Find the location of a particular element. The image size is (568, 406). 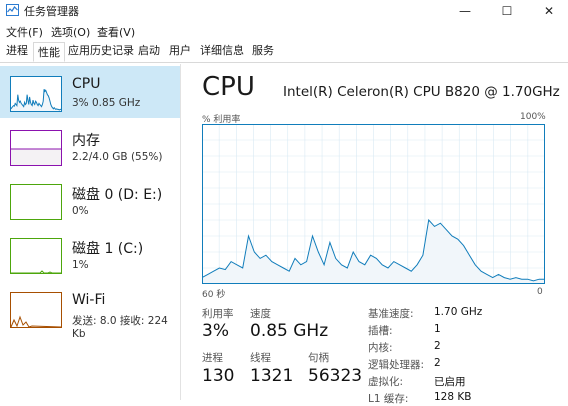

graph-x-left-label: 60 秒 is located at coordinates (214, 295).